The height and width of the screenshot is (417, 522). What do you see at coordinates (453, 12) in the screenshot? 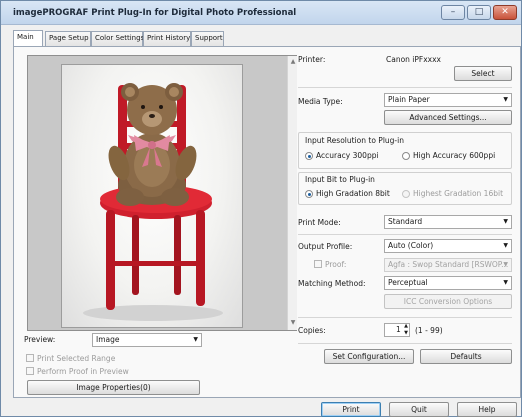
I see `minimize-button: –` at bounding box center [453, 12].